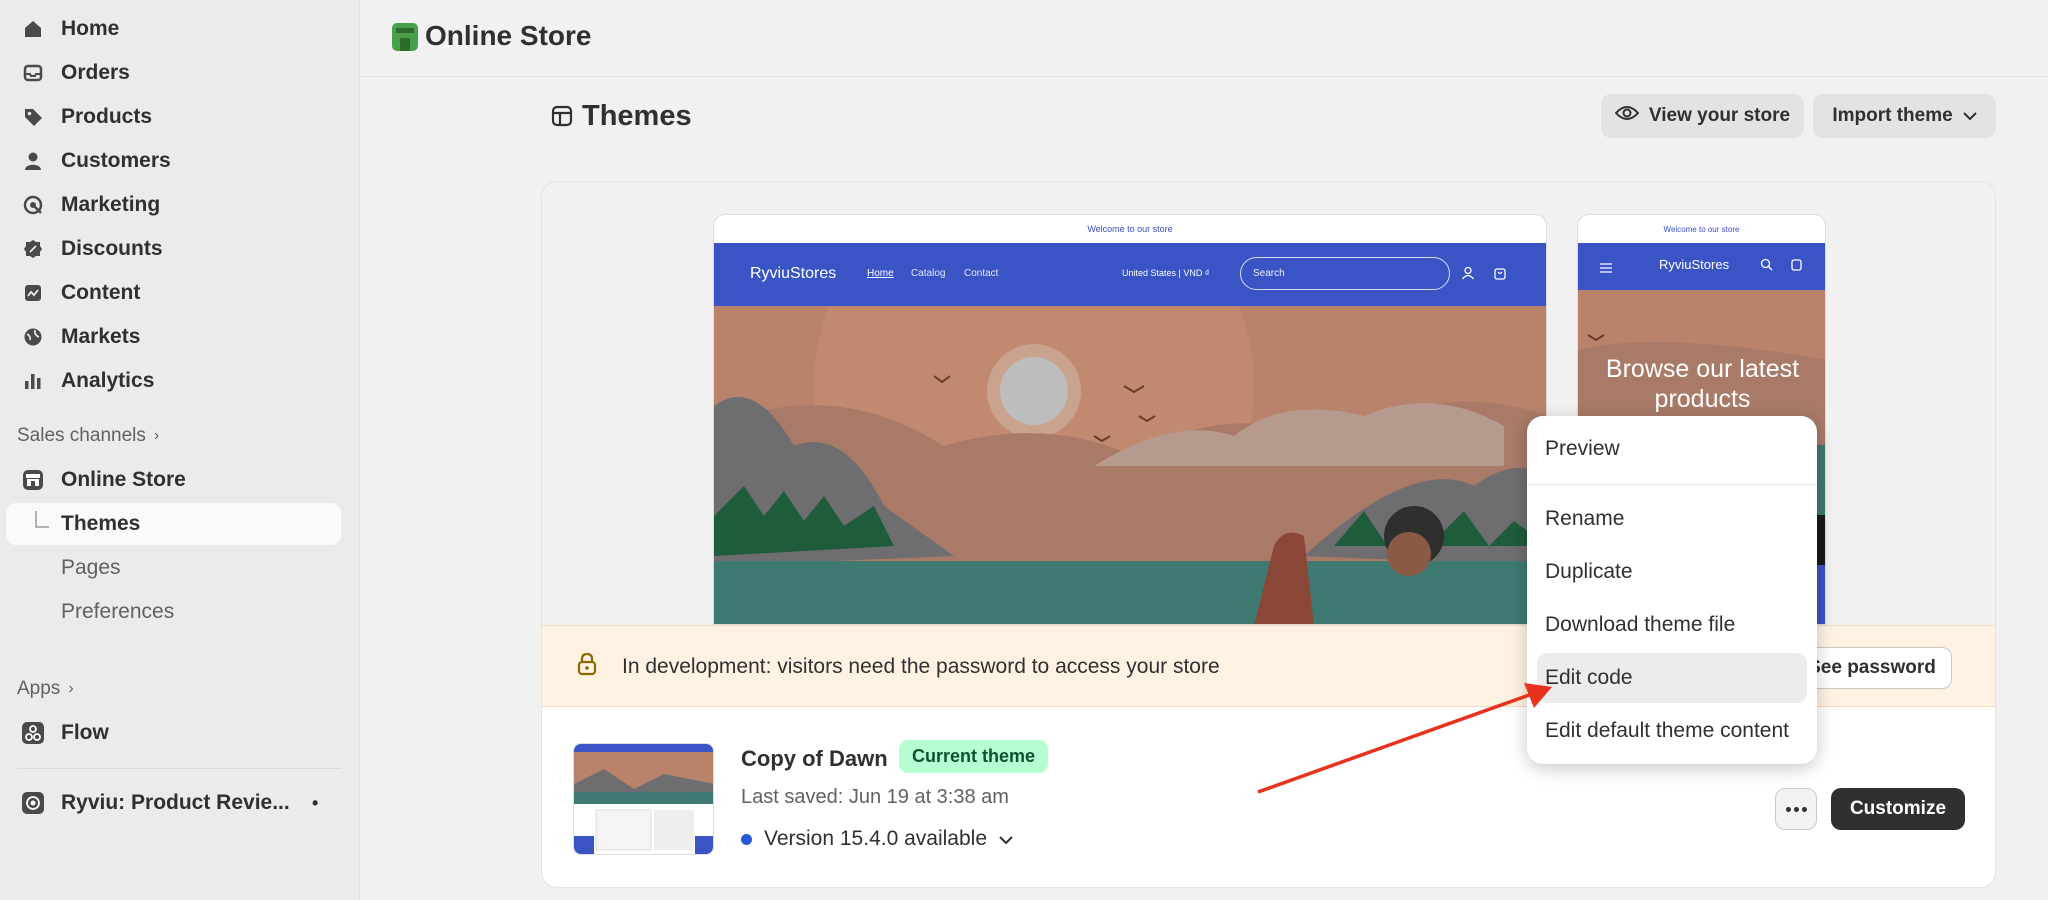 This screenshot has height=900, width=2048. Describe the element at coordinates (643, 799) in the screenshot. I see `theme-thumbnail` at that location.